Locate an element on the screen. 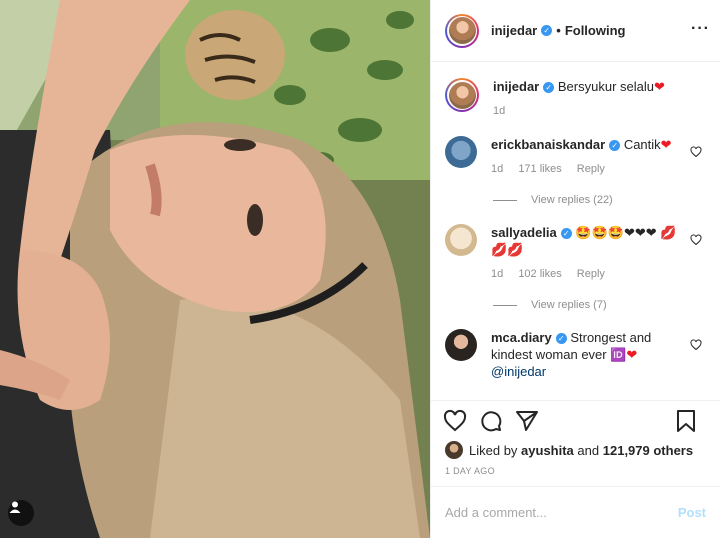  profile-avatar is located at coordinates (462, 30).